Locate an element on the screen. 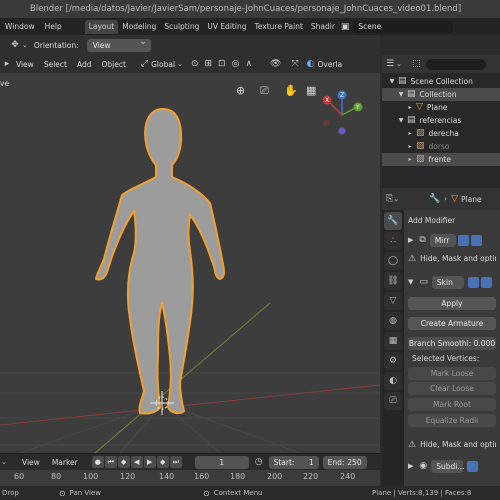 Image resolution: width=500 pixels, height=500 pixels. constraints-tab-icon: ⛓ is located at coordinates (393, 281).